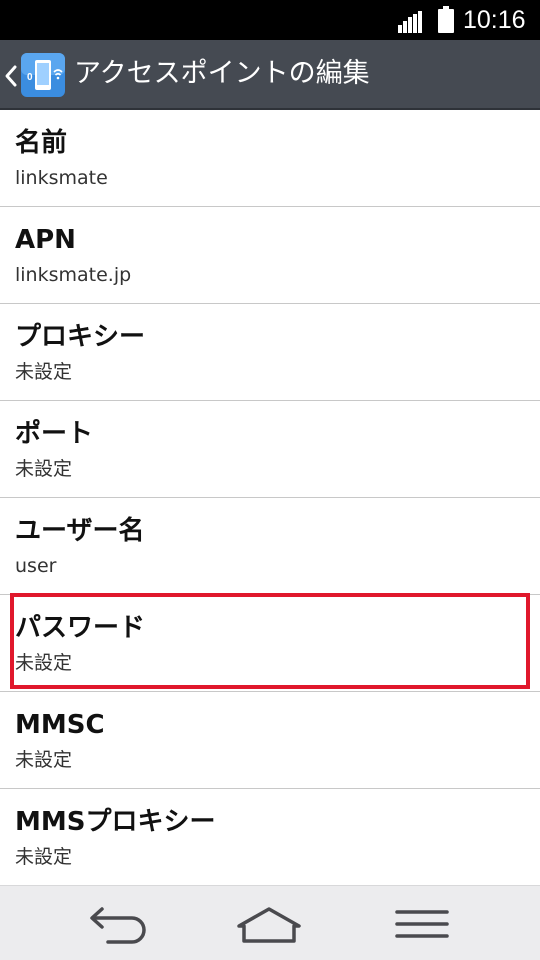 The height and width of the screenshot is (960, 540). I want to click on action-bar: 0 アクセスポイントの編集, so click(270, 75).